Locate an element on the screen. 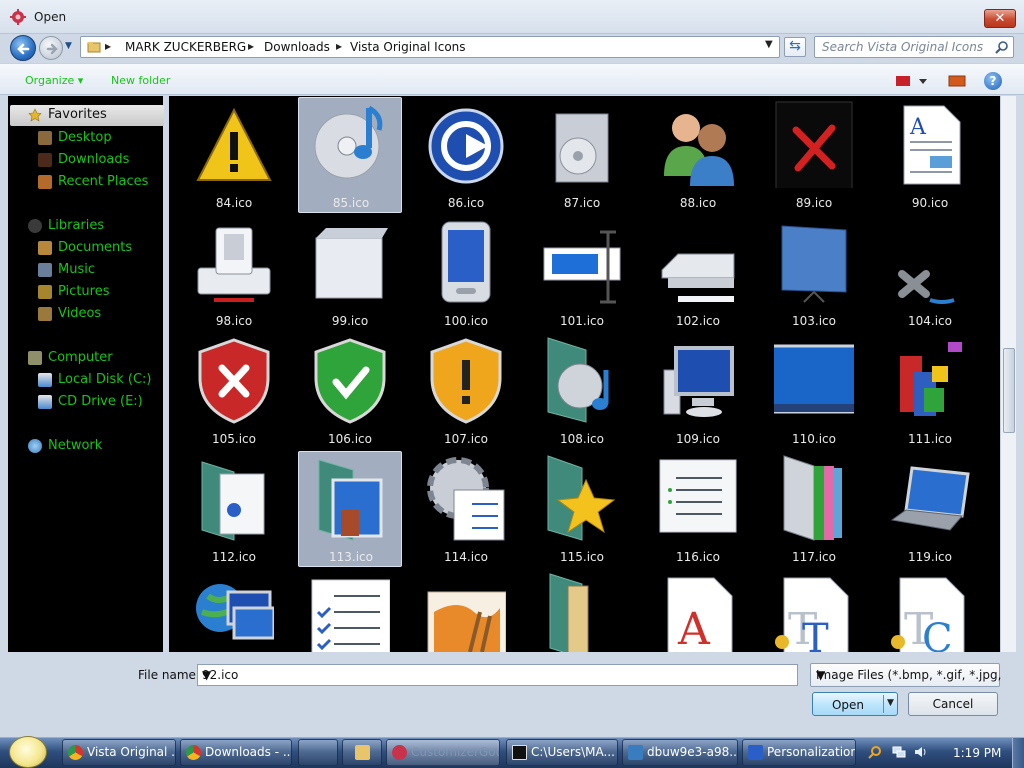 Image resolution: width=1024 pixels, height=768 pixels. file-item: 111.ico is located at coordinates (930, 392).